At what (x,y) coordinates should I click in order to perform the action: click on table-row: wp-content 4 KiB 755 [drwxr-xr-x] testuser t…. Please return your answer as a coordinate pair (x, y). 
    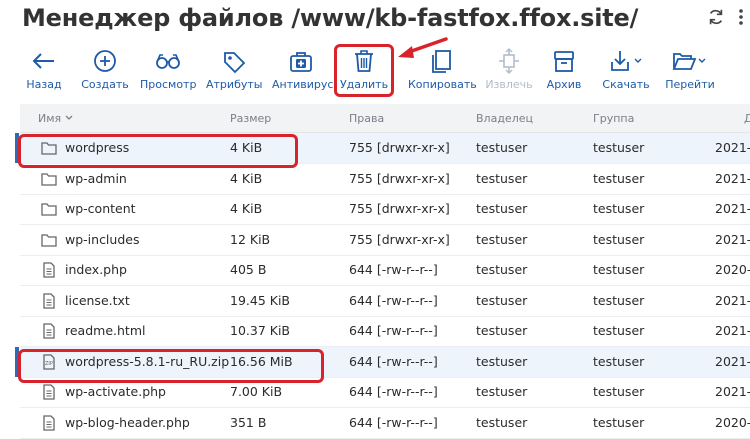
    Looking at the image, I should click on (385, 209).